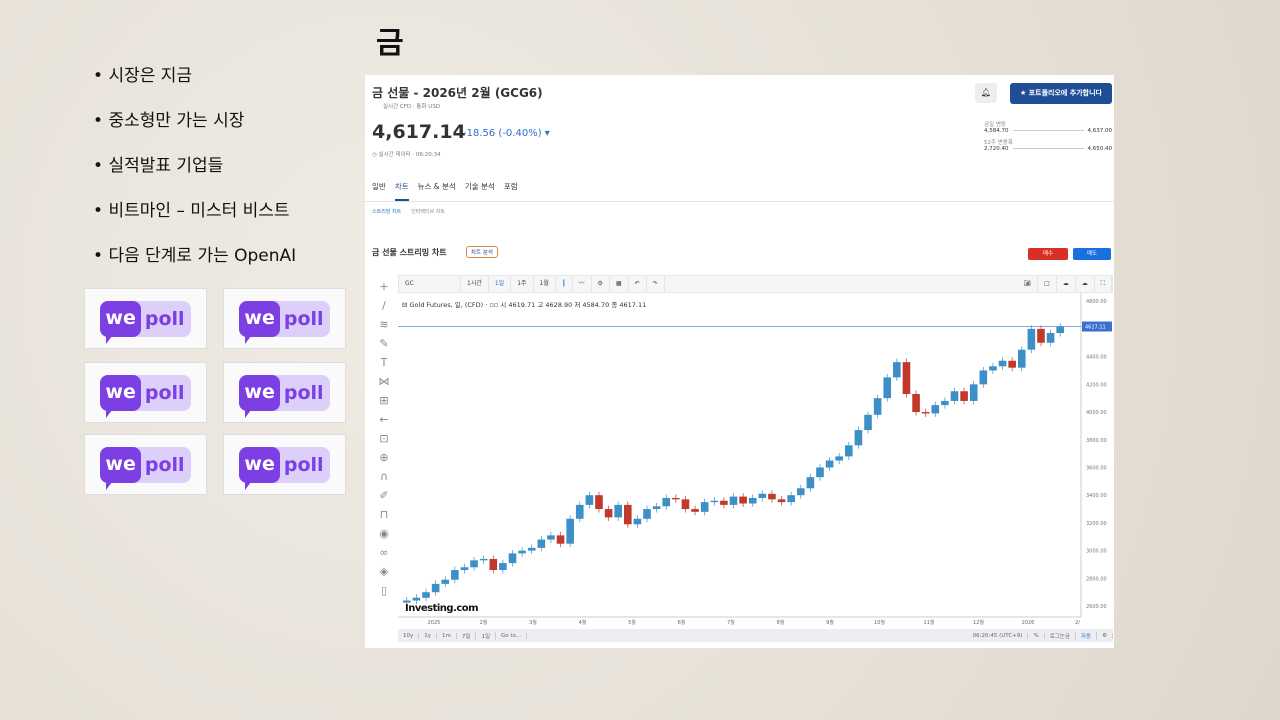 This screenshot has width=1280, height=720. I want to click on tab: 기술 분석, so click(480, 191).